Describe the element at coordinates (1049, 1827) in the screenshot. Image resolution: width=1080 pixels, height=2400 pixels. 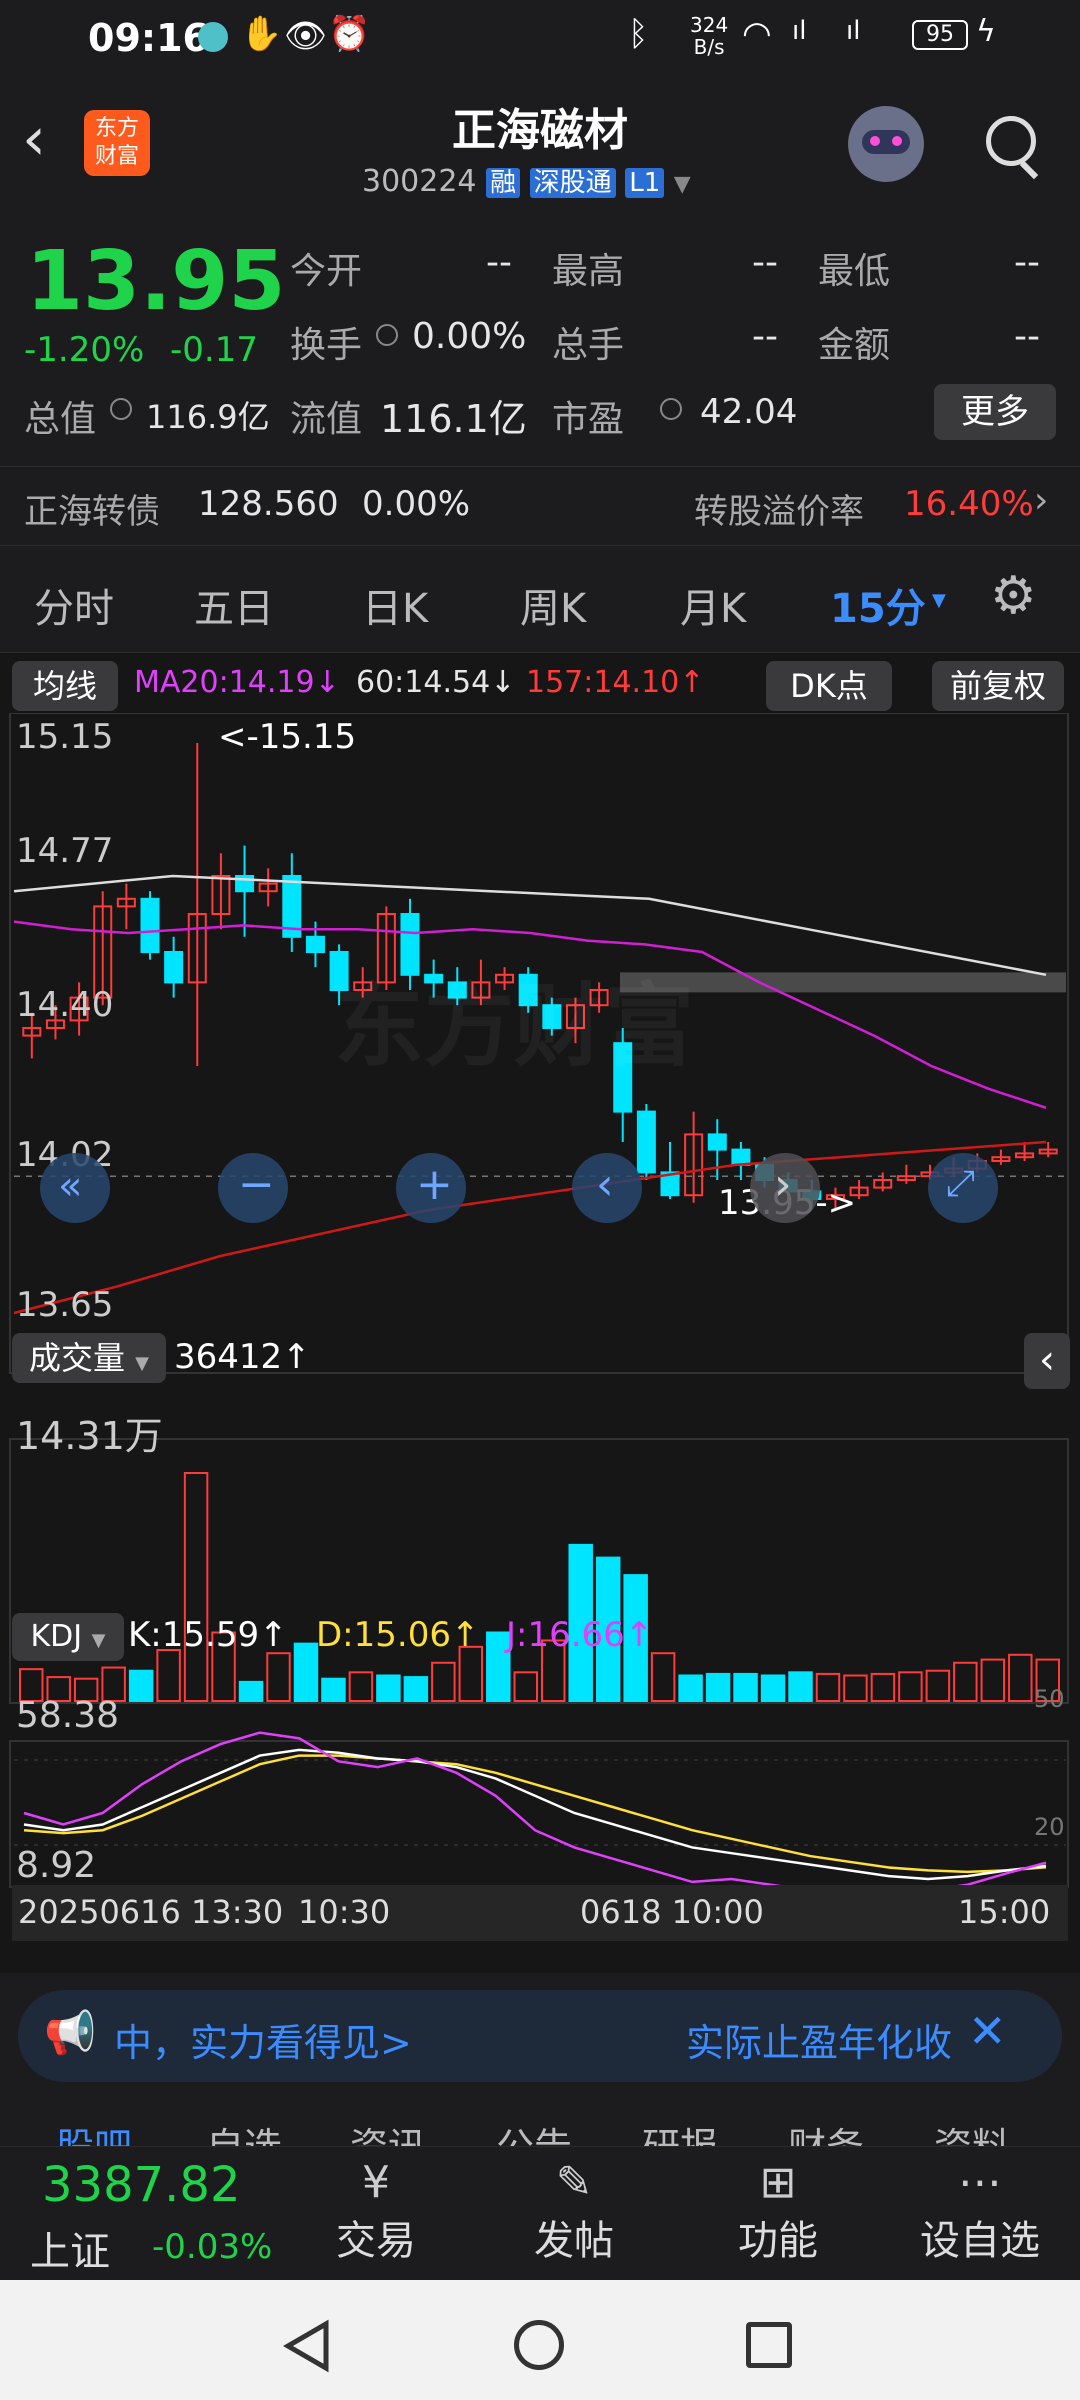
I see `kdj-20-label: 20` at that location.